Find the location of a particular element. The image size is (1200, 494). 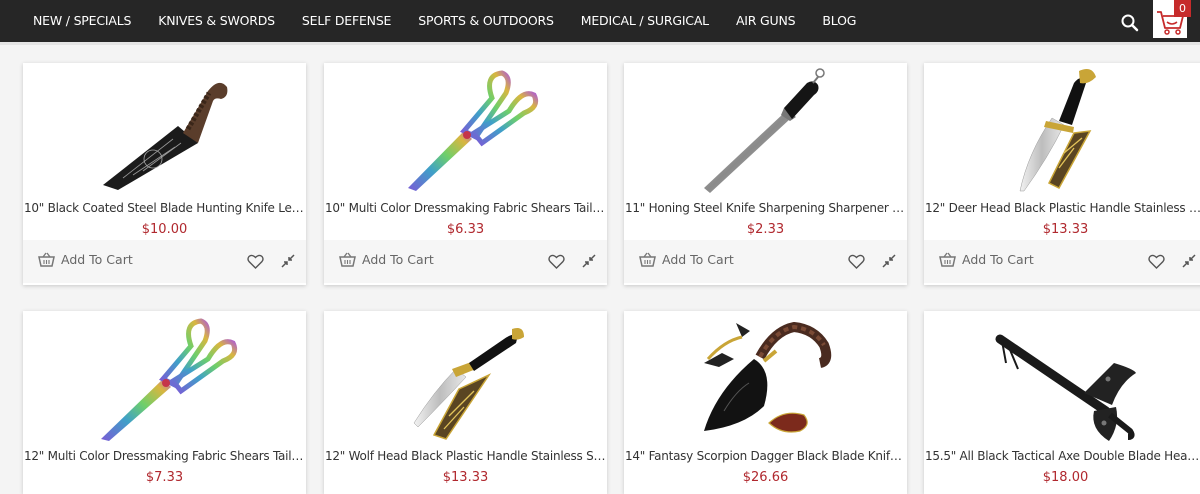

product-price: $6.33 is located at coordinates (465, 229).